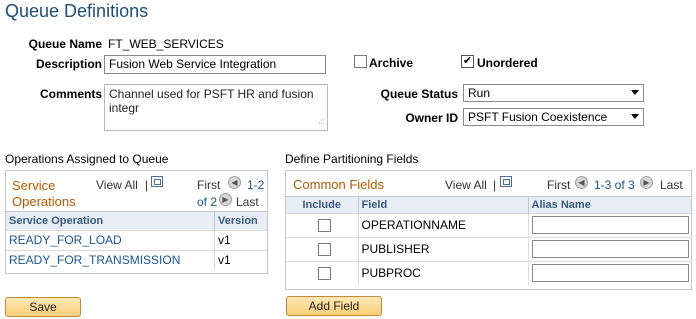  I want to click on partitioning-section-title: Define Partitioning Fields, so click(352, 159).